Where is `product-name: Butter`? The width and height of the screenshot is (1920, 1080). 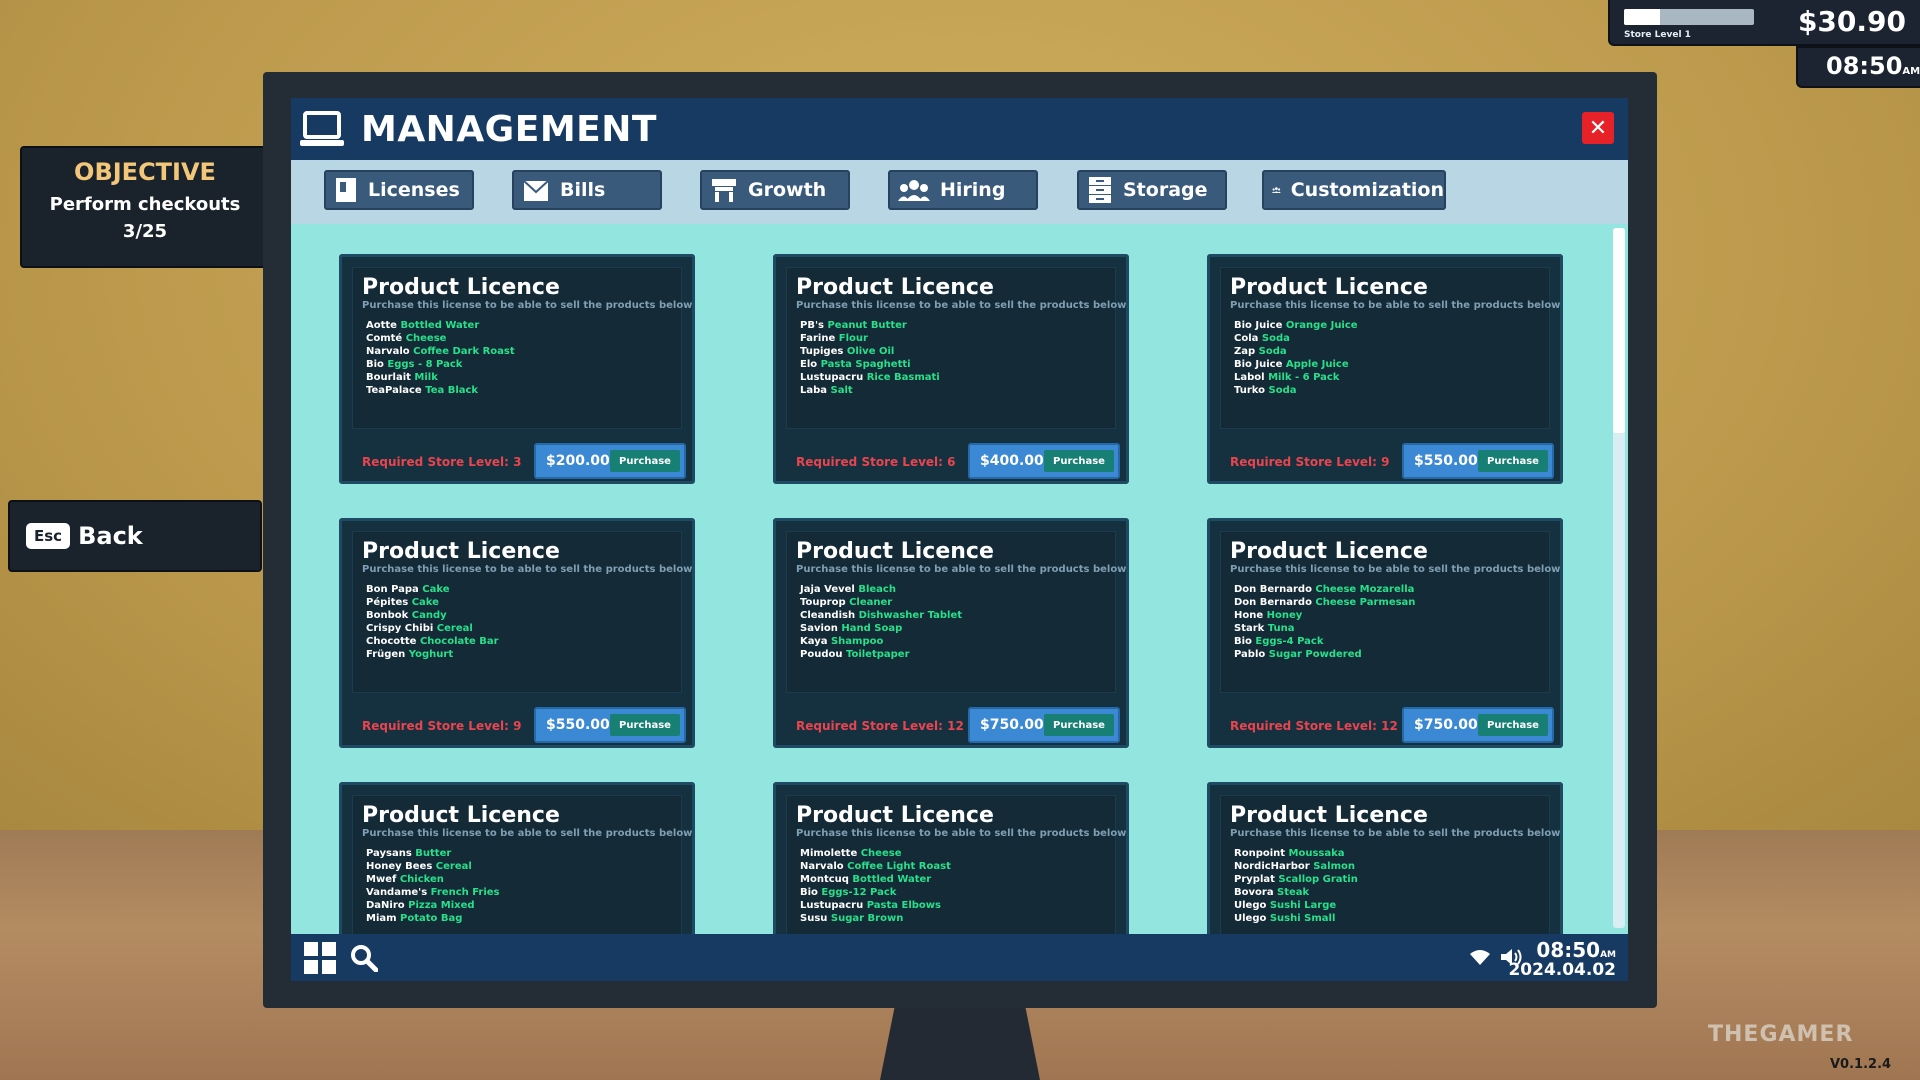
product-name: Butter is located at coordinates (433, 853).